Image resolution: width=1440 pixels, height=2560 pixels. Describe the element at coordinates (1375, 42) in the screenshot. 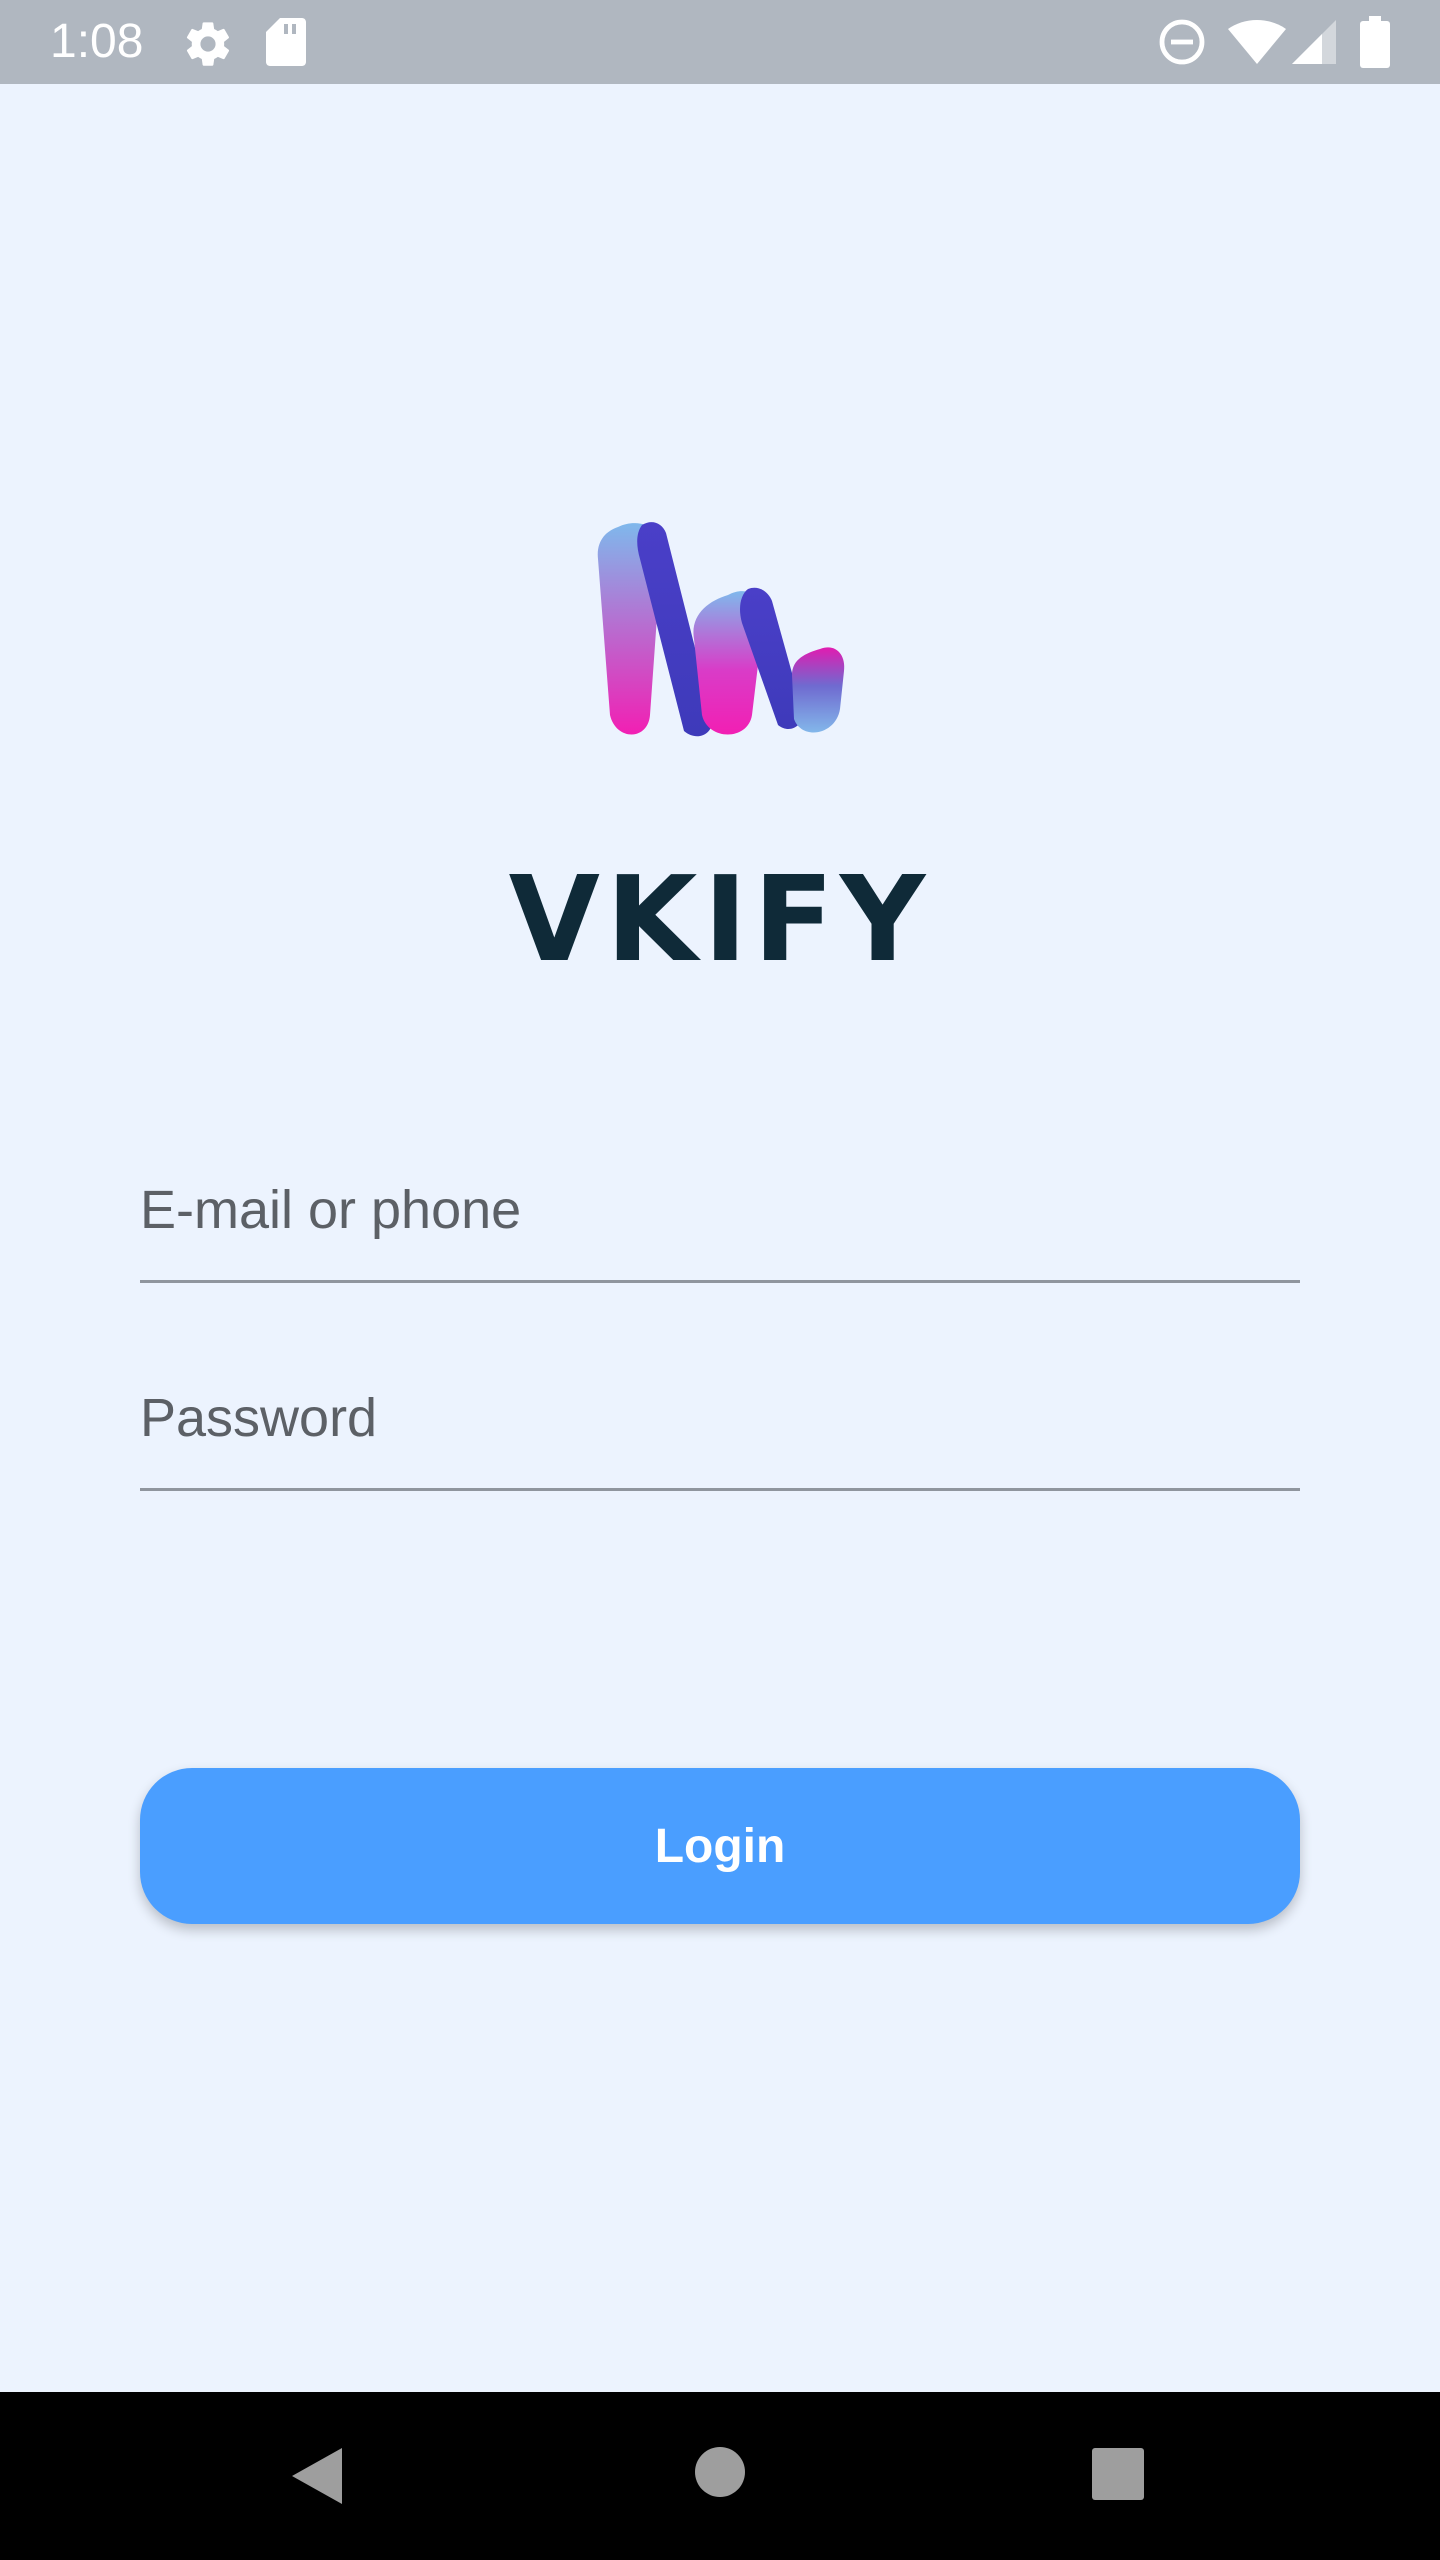

I see `battery-icon` at that location.